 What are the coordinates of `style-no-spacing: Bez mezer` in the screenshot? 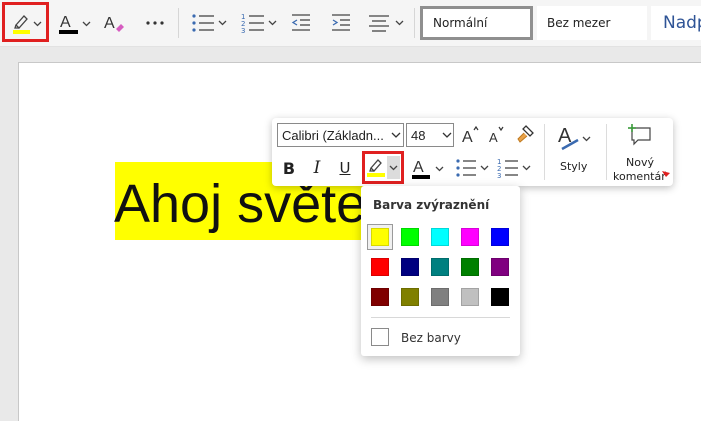 It's located at (592, 23).